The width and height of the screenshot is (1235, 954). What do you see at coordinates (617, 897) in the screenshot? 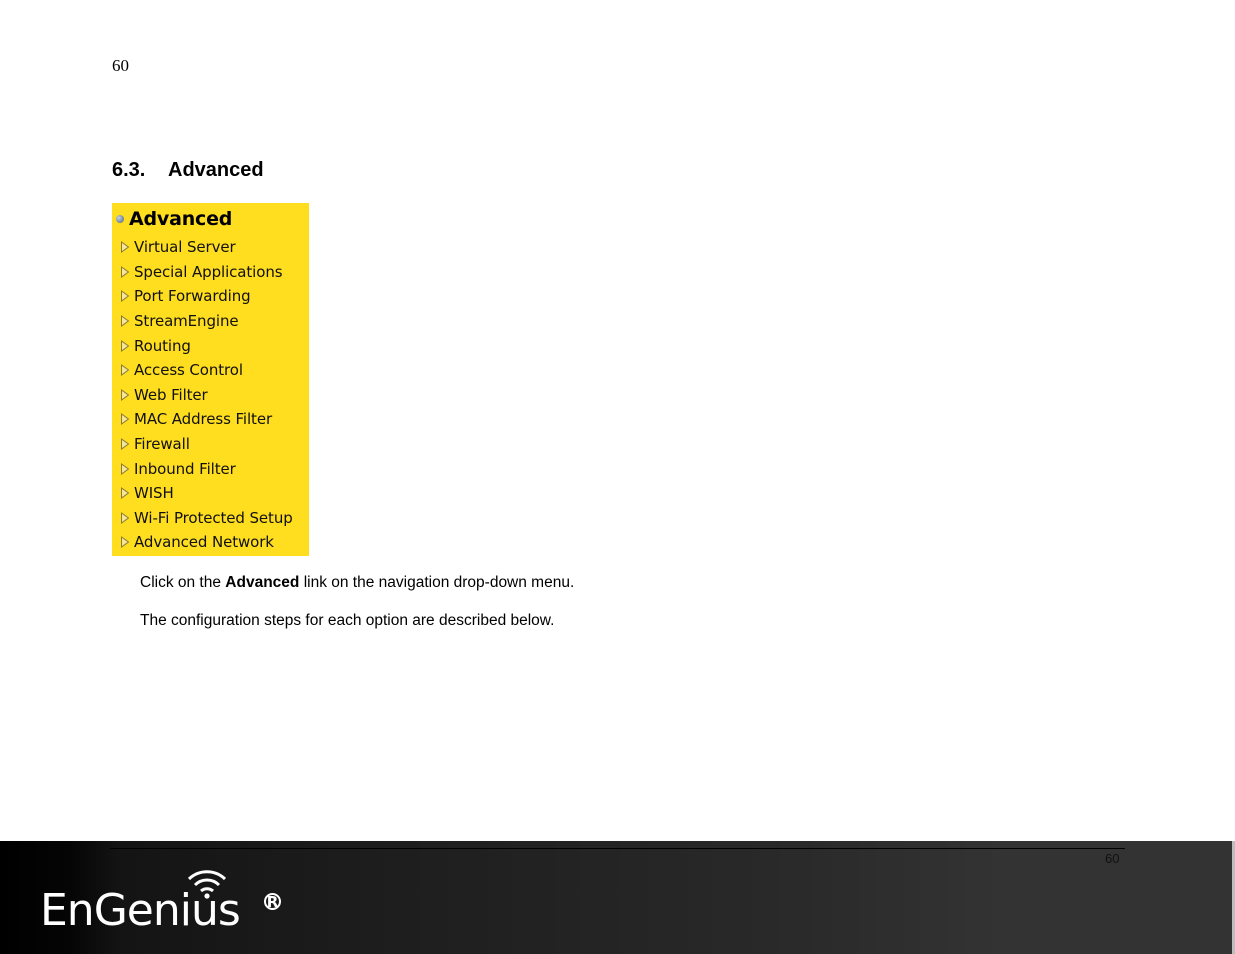
I see `footer: 60 EnGenius R` at bounding box center [617, 897].